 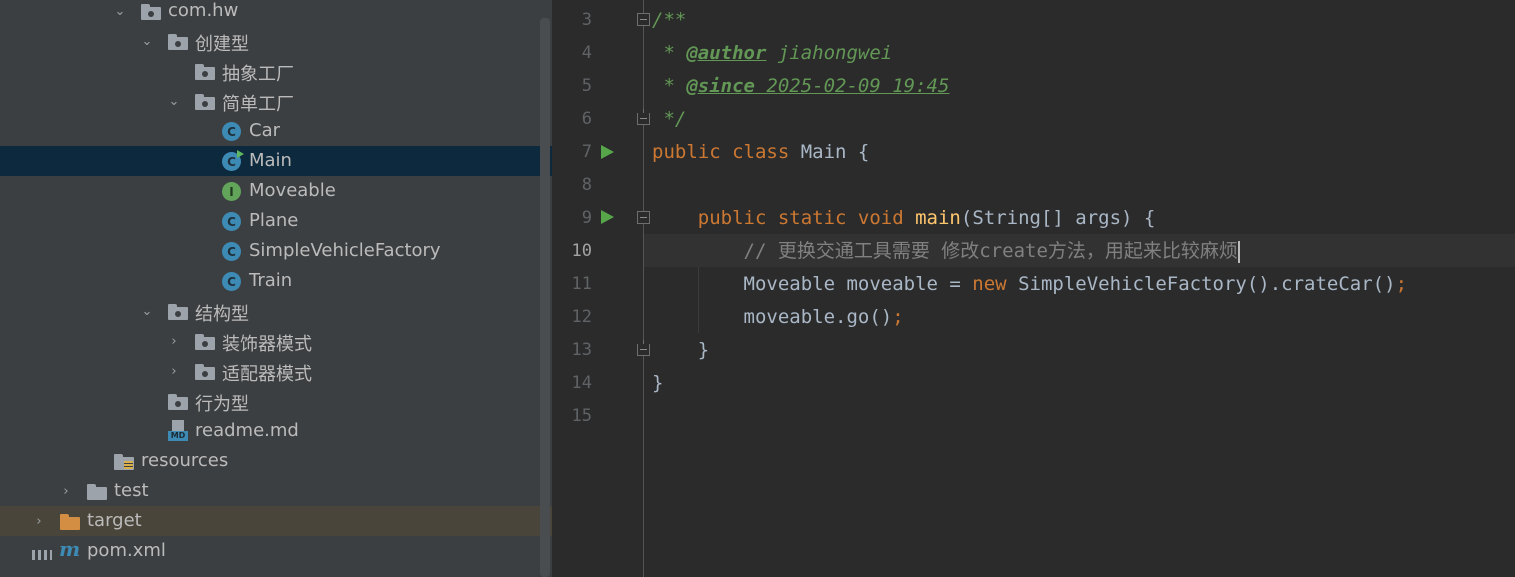 I want to click on runnable-class-icon: C, so click(x=233, y=160).